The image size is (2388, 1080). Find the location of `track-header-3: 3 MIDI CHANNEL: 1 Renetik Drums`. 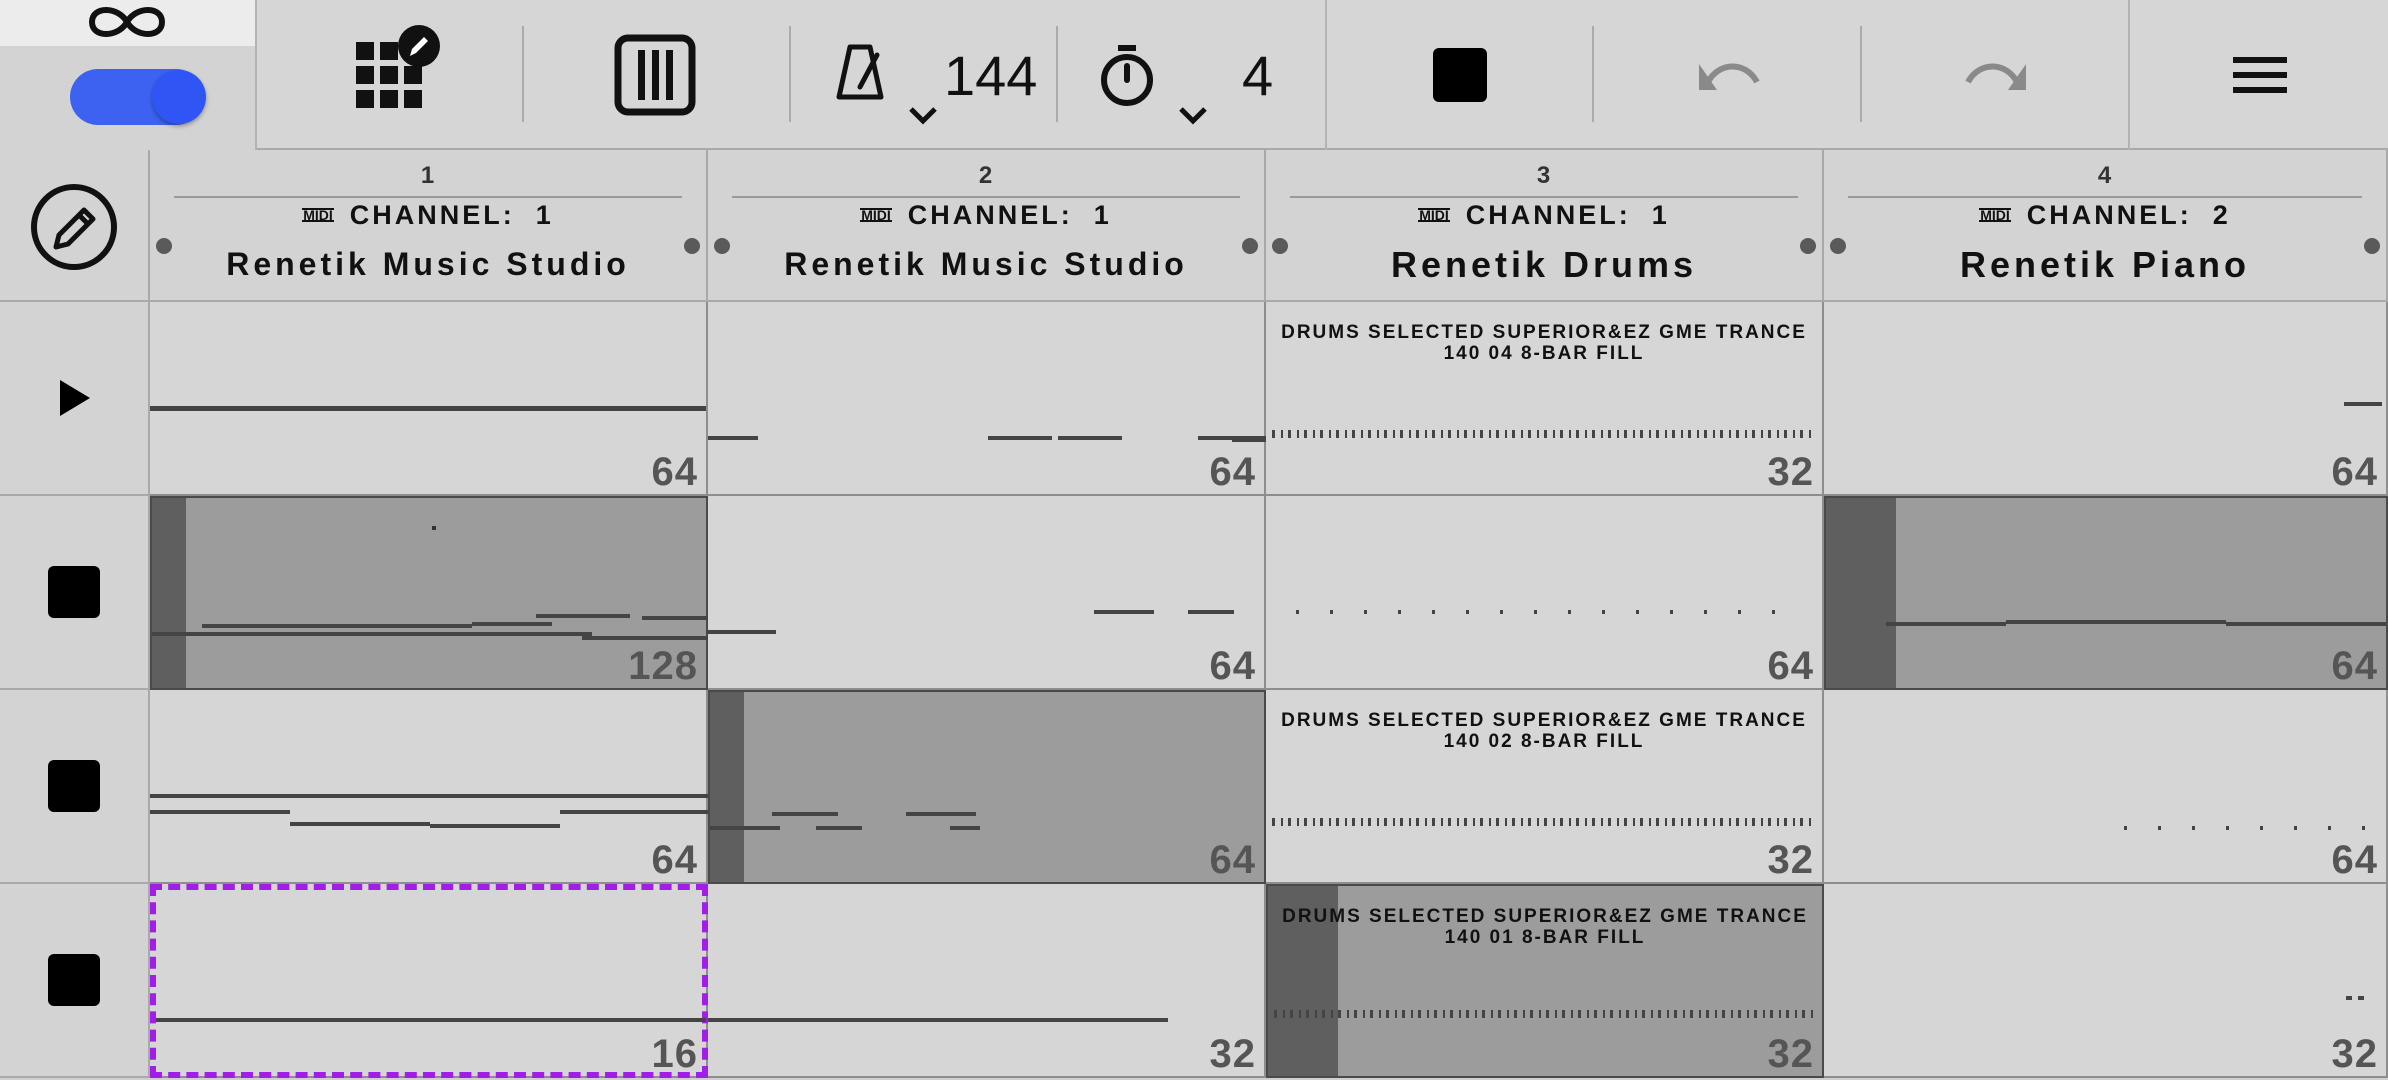

track-header-3: 3 MIDI CHANNEL: 1 Renetik Drums is located at coordinates (1545, 226).